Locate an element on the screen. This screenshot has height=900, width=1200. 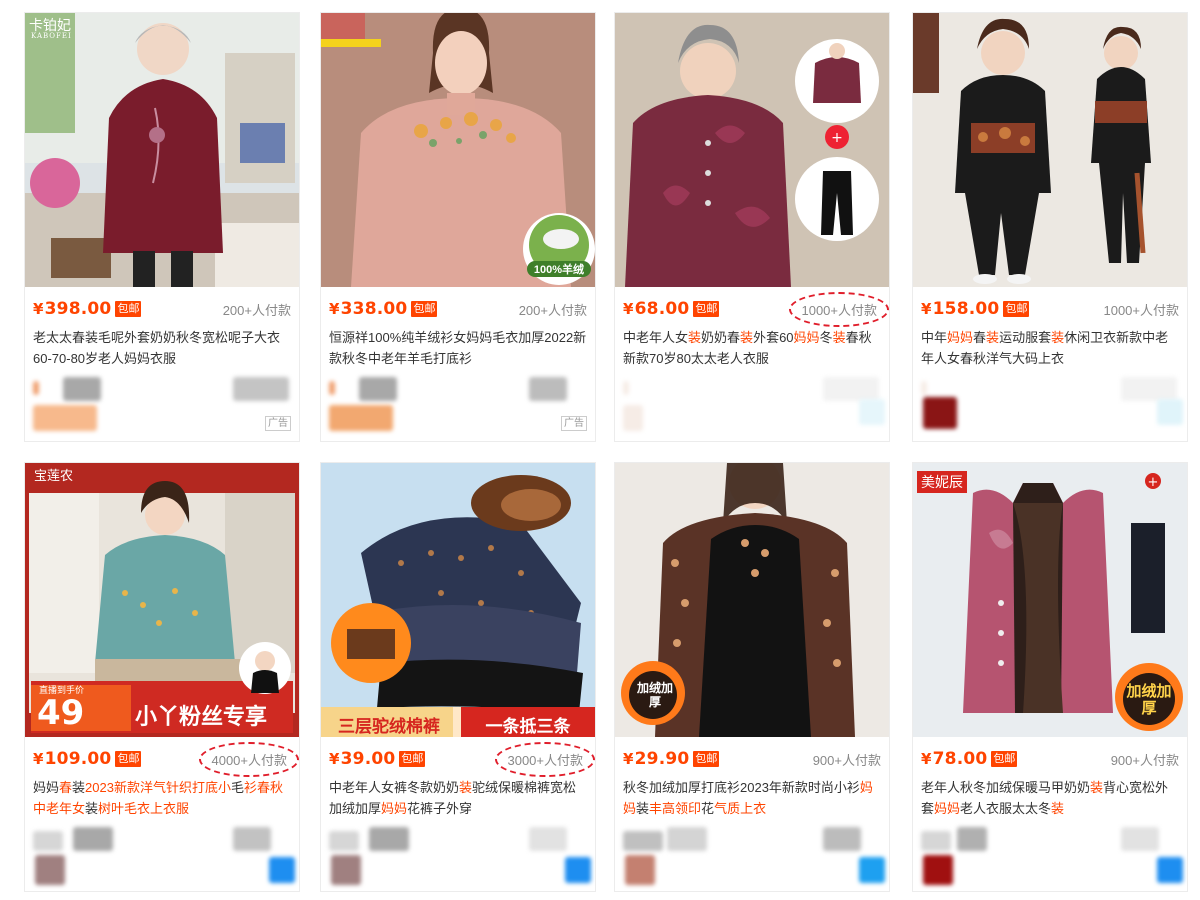
product-title: 秋冬加绒加厚打底衫2023年新款时尚小衫妈妈装丰高领印花气质上衣 is located at coordinates (752, 799).